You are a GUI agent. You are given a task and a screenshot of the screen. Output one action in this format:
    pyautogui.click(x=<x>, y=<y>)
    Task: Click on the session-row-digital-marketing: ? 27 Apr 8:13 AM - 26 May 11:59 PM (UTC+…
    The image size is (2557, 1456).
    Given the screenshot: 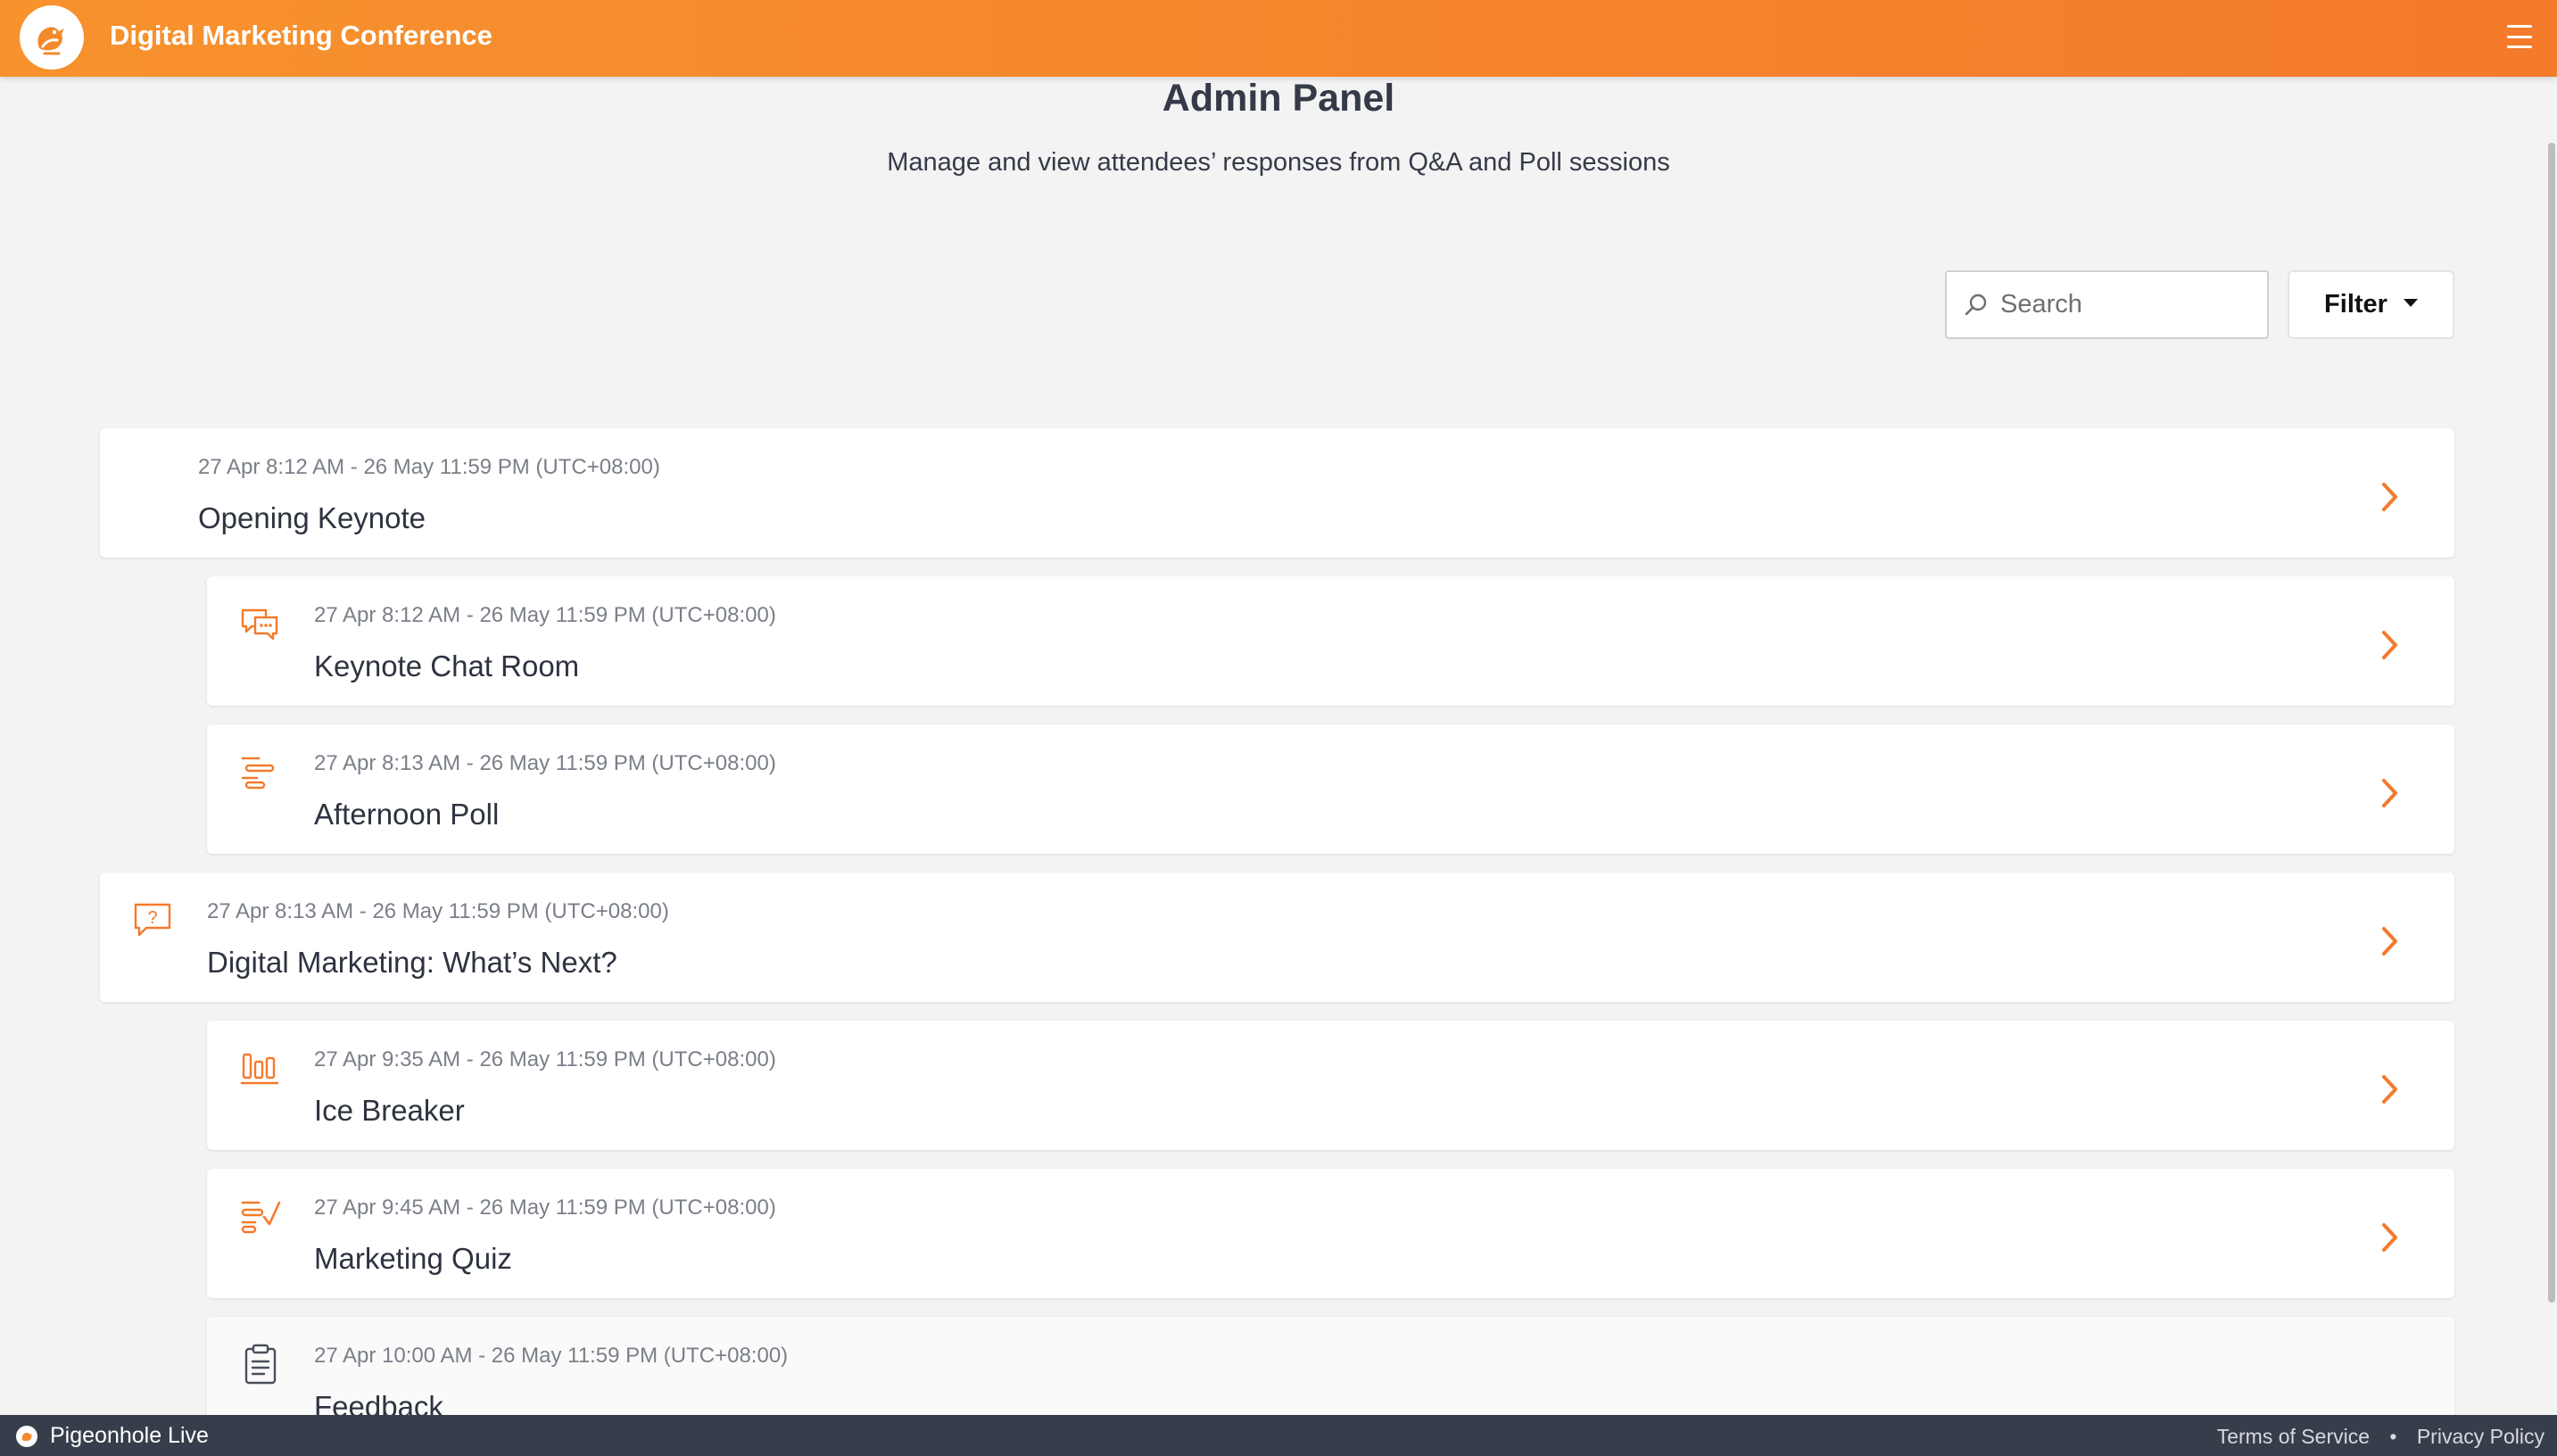 What is the action you would take?
    pyautogui.click(x=1277, y=938)
    